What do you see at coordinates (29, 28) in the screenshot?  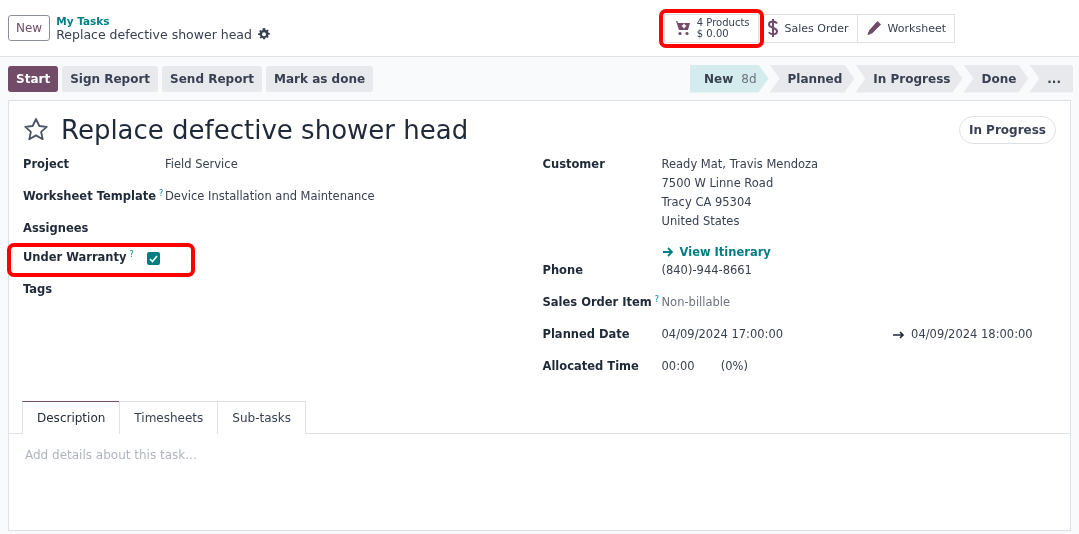 I see `new-button: New` at bounding box center [29, 28].